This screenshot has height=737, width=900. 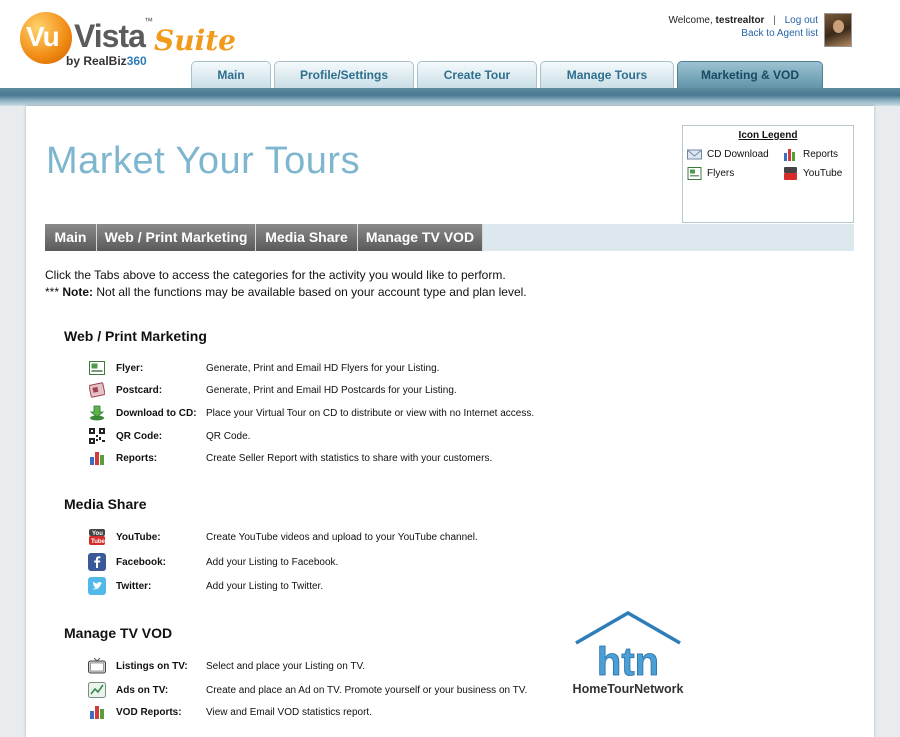 What do you see at coordinates (307, 237) in the screenshot?
I see `subtab-media-share: Media Share` at bounding box center [307, 237].